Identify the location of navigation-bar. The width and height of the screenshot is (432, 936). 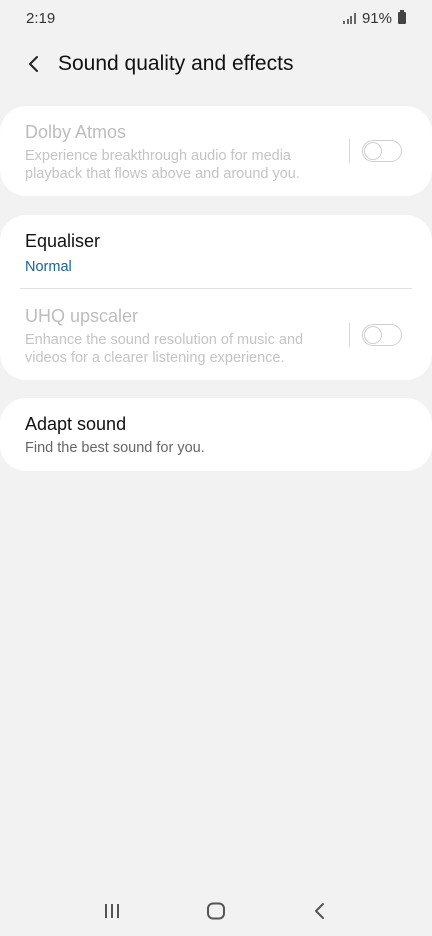
(216, 911).